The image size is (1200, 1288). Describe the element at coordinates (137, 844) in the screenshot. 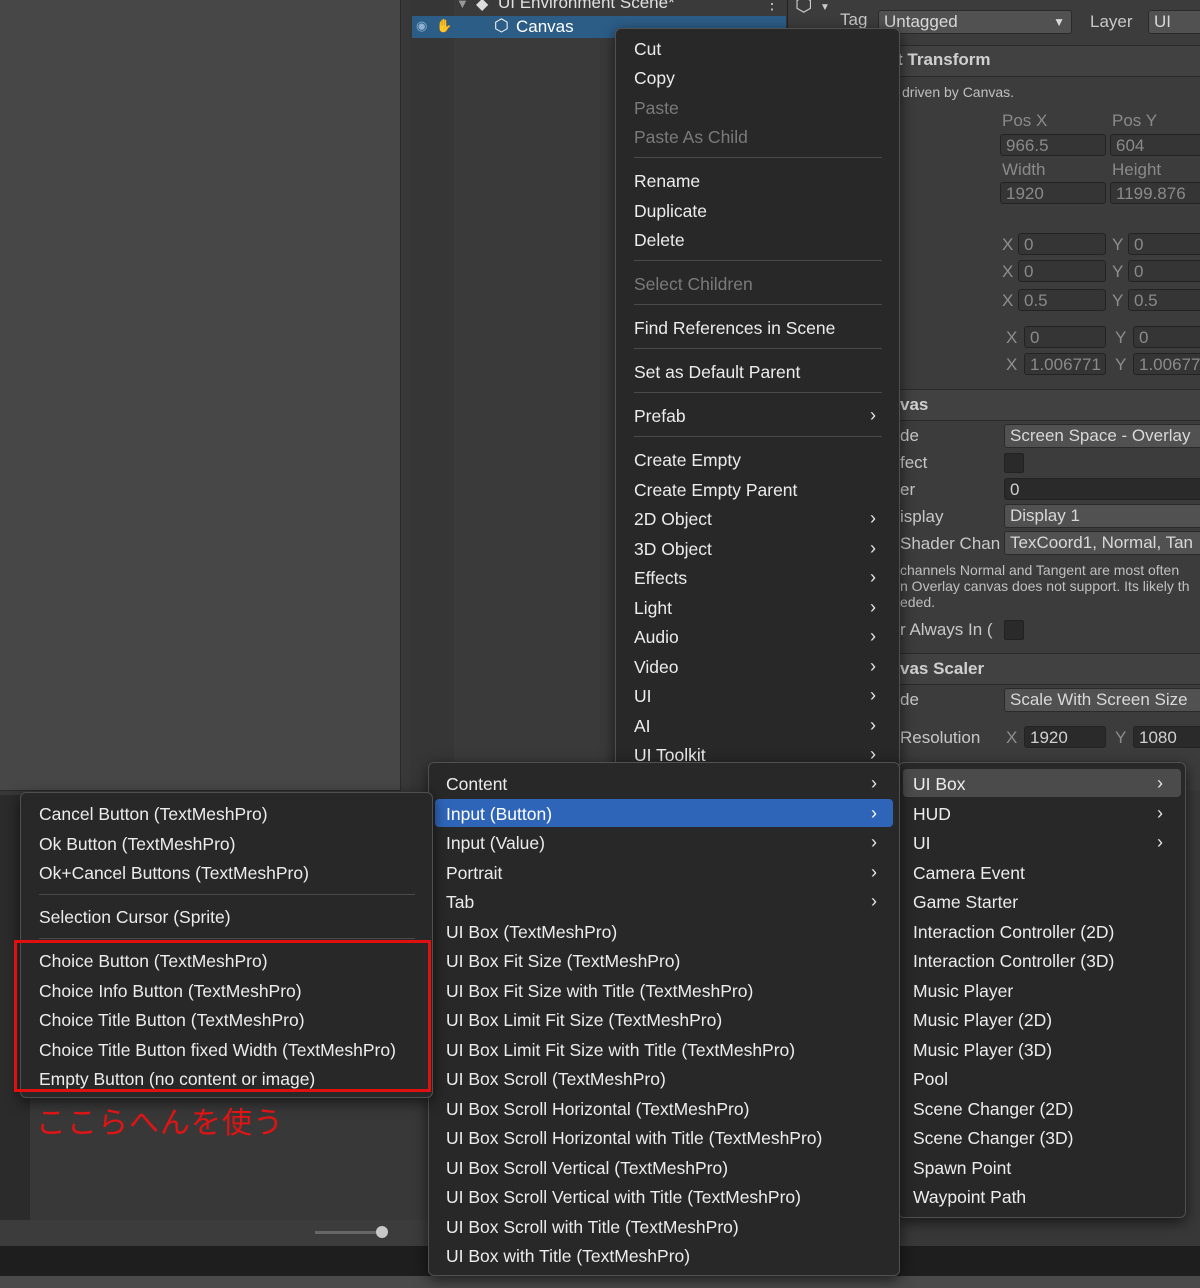

I see `menu-item-ok-button: Ok Button (TextMeshPro)` at that location.